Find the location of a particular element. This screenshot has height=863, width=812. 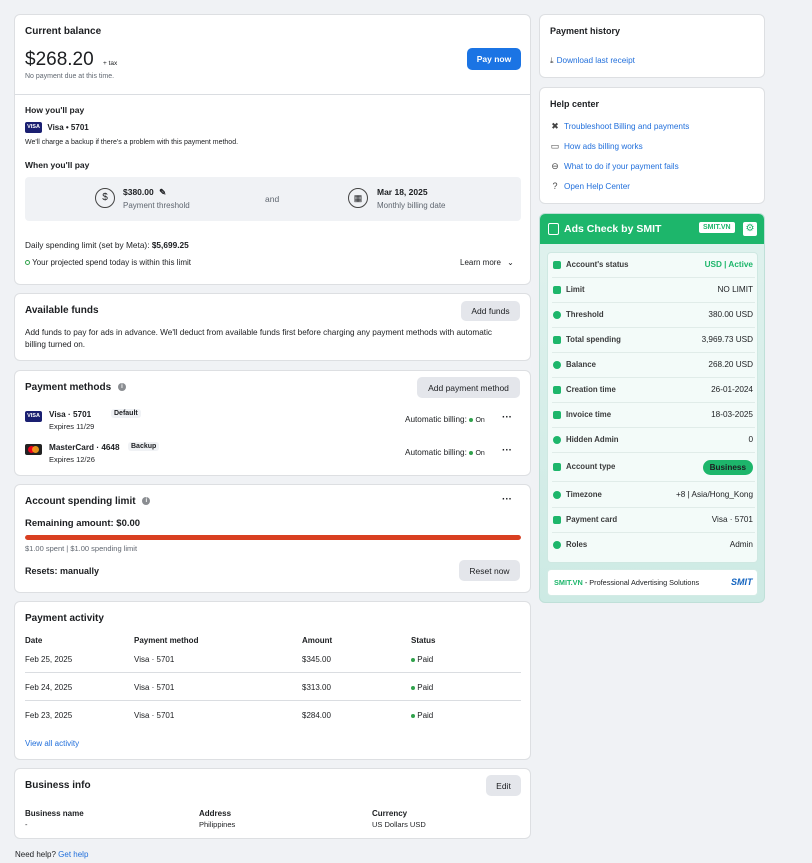

info-label: Hidden Admin is located at coordinates (592, 439).